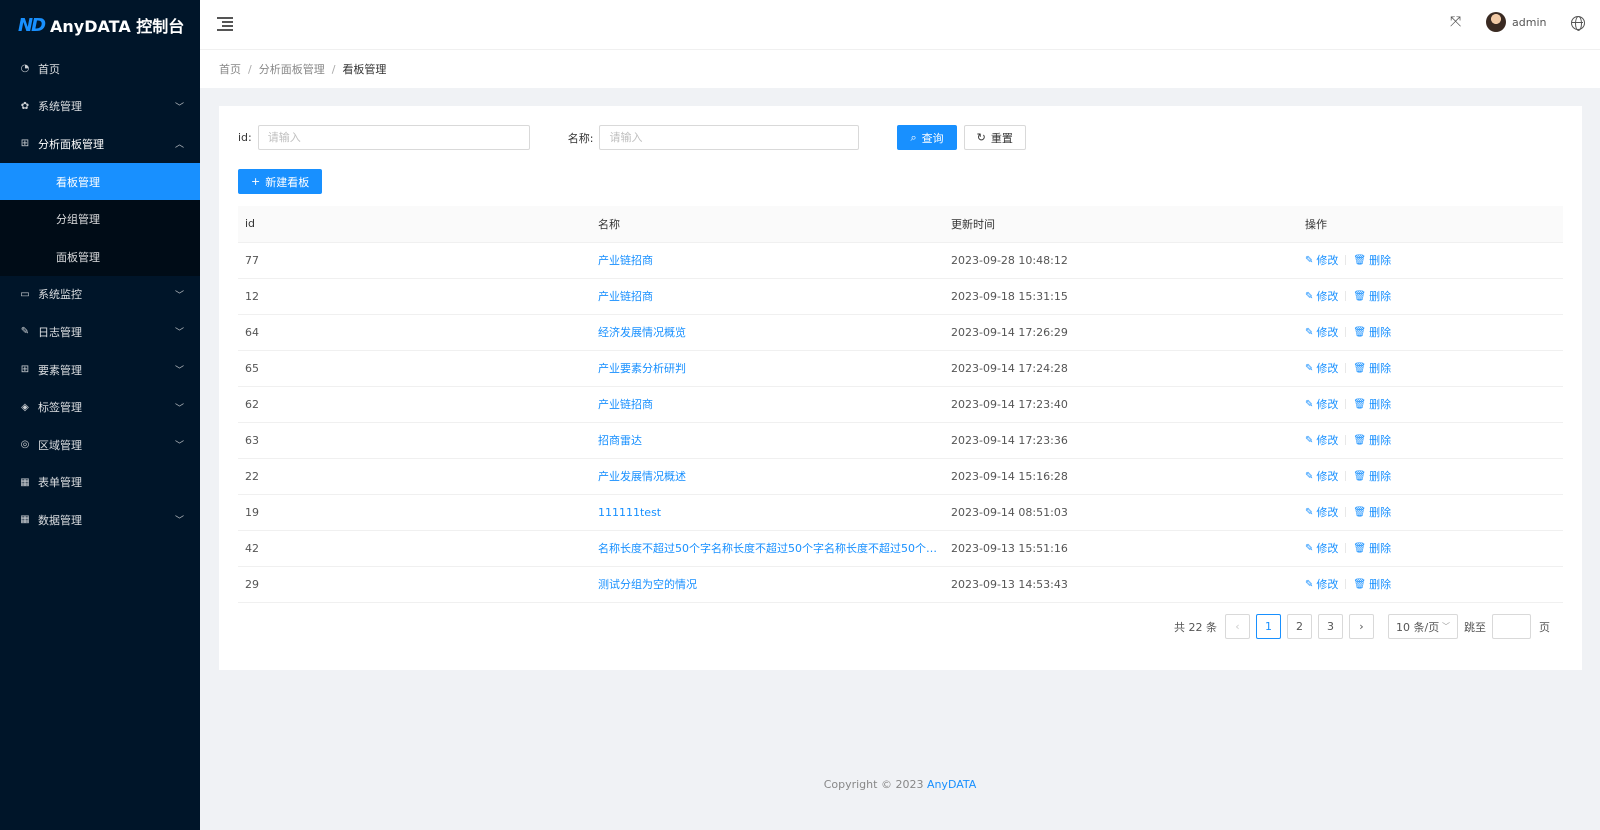 The width and height of the screenshot is (1600, 830). Describe the element at coordinates (1121, 404) in the screenshot. I see `cell-updated-time: 2023-09-14 17:23:40` at that location.